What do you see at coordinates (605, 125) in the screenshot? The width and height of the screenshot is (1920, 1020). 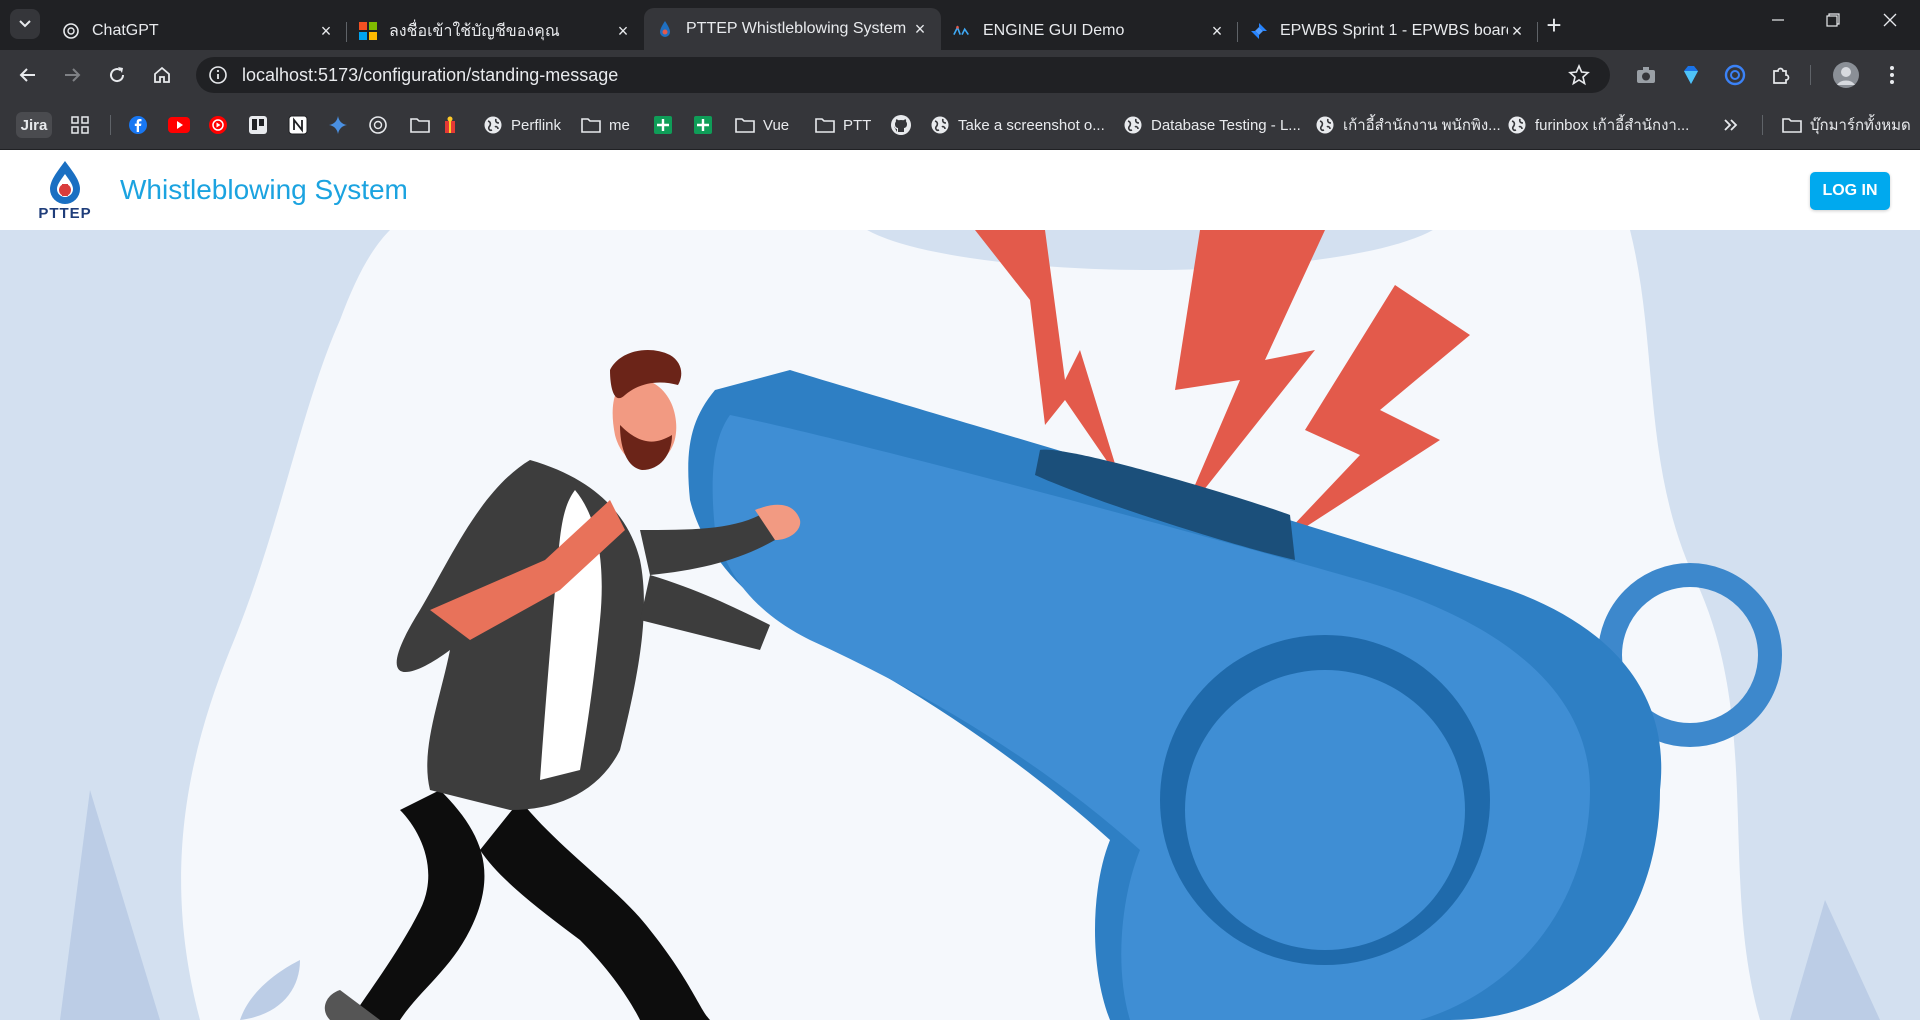 I see `bookmark-me: me` at bounding box center [605, 125].